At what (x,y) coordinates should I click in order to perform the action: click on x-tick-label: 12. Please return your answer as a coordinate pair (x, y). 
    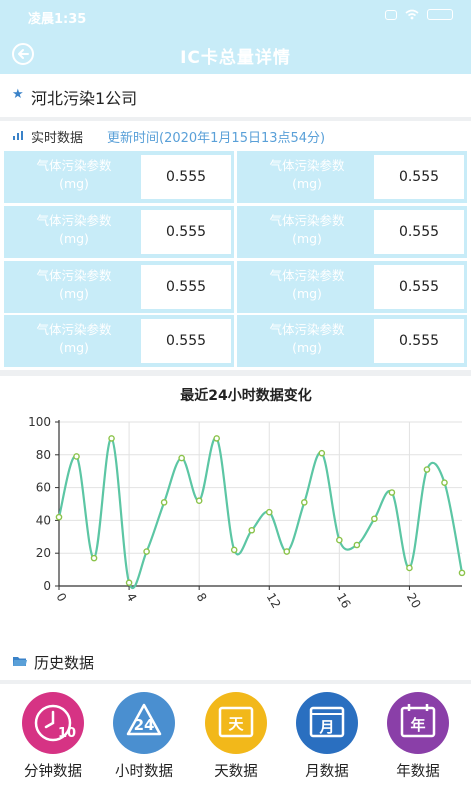
    Looking at the image, I should click on (274, 601).